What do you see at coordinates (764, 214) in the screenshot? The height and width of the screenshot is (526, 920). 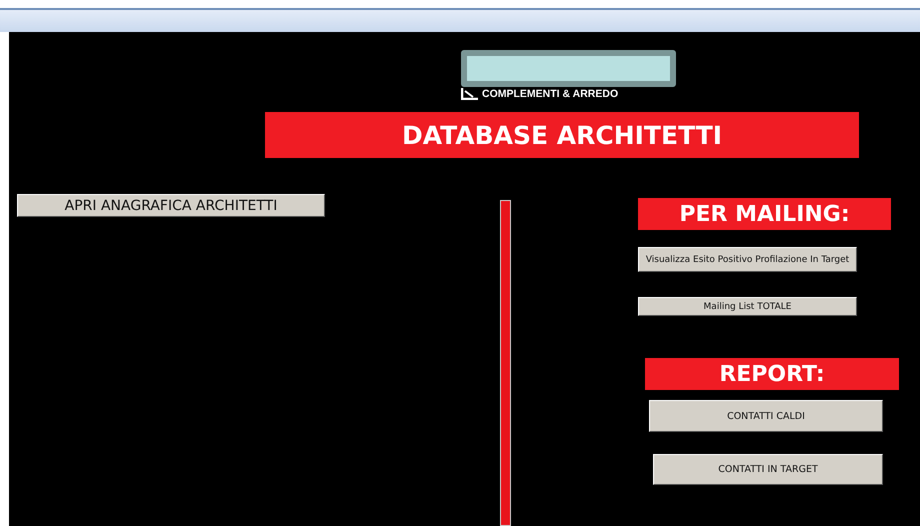 I see `section-heading: PER MAILING:` at bounding box center [764, 214].